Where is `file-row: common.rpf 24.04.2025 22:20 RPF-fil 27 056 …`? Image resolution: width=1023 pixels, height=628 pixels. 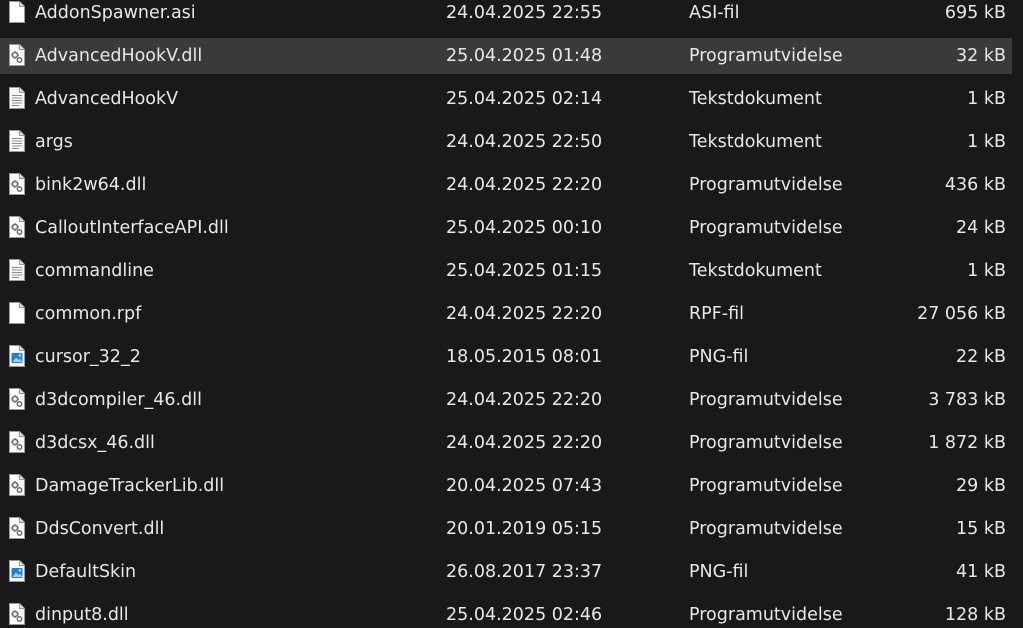
file-row: common.rpf 24.04.2025 22:20 RPF-fil 27 056 … is located at coordinates (506, 314).